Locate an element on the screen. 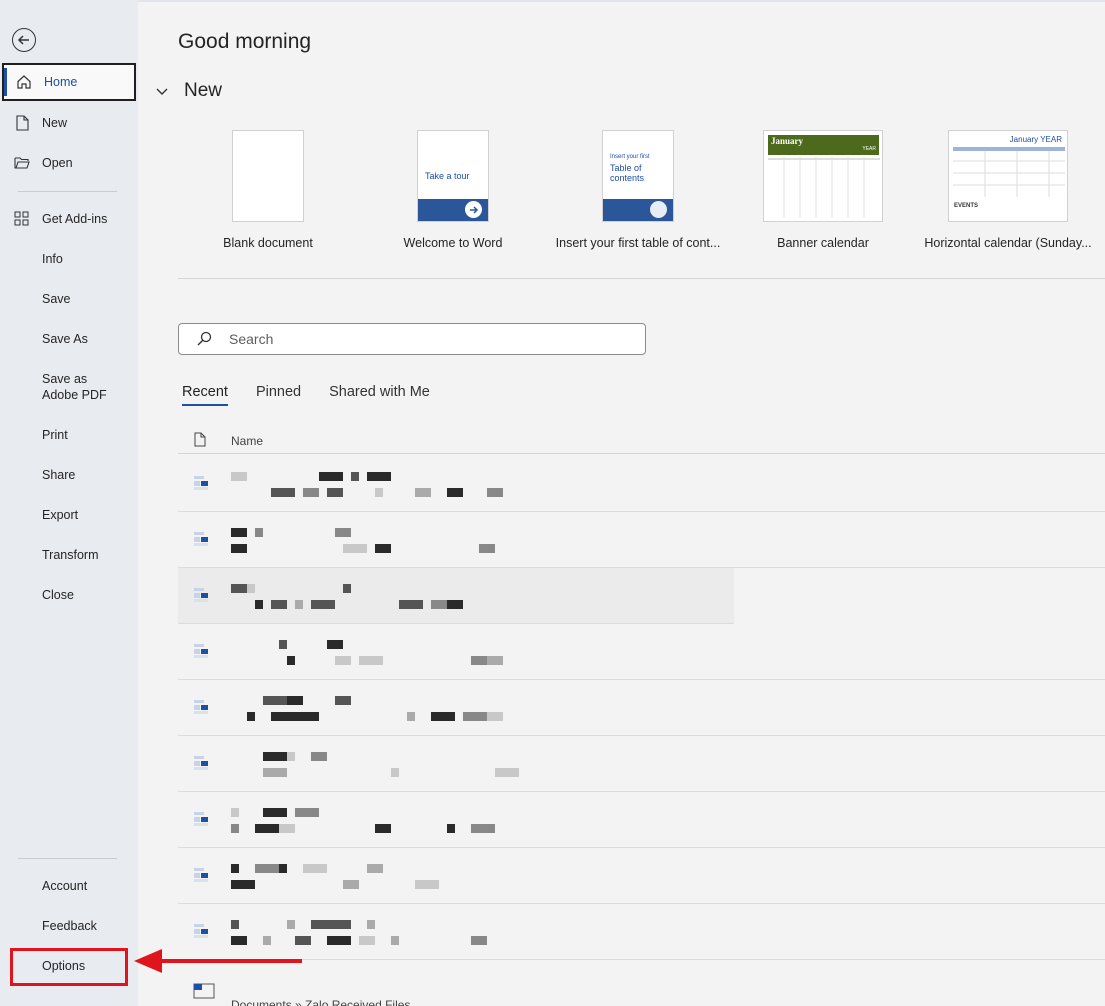 The height and width of the screenshot is (1006, 1105). sidebar-item-label: Account is located at coordinates (65, 886).